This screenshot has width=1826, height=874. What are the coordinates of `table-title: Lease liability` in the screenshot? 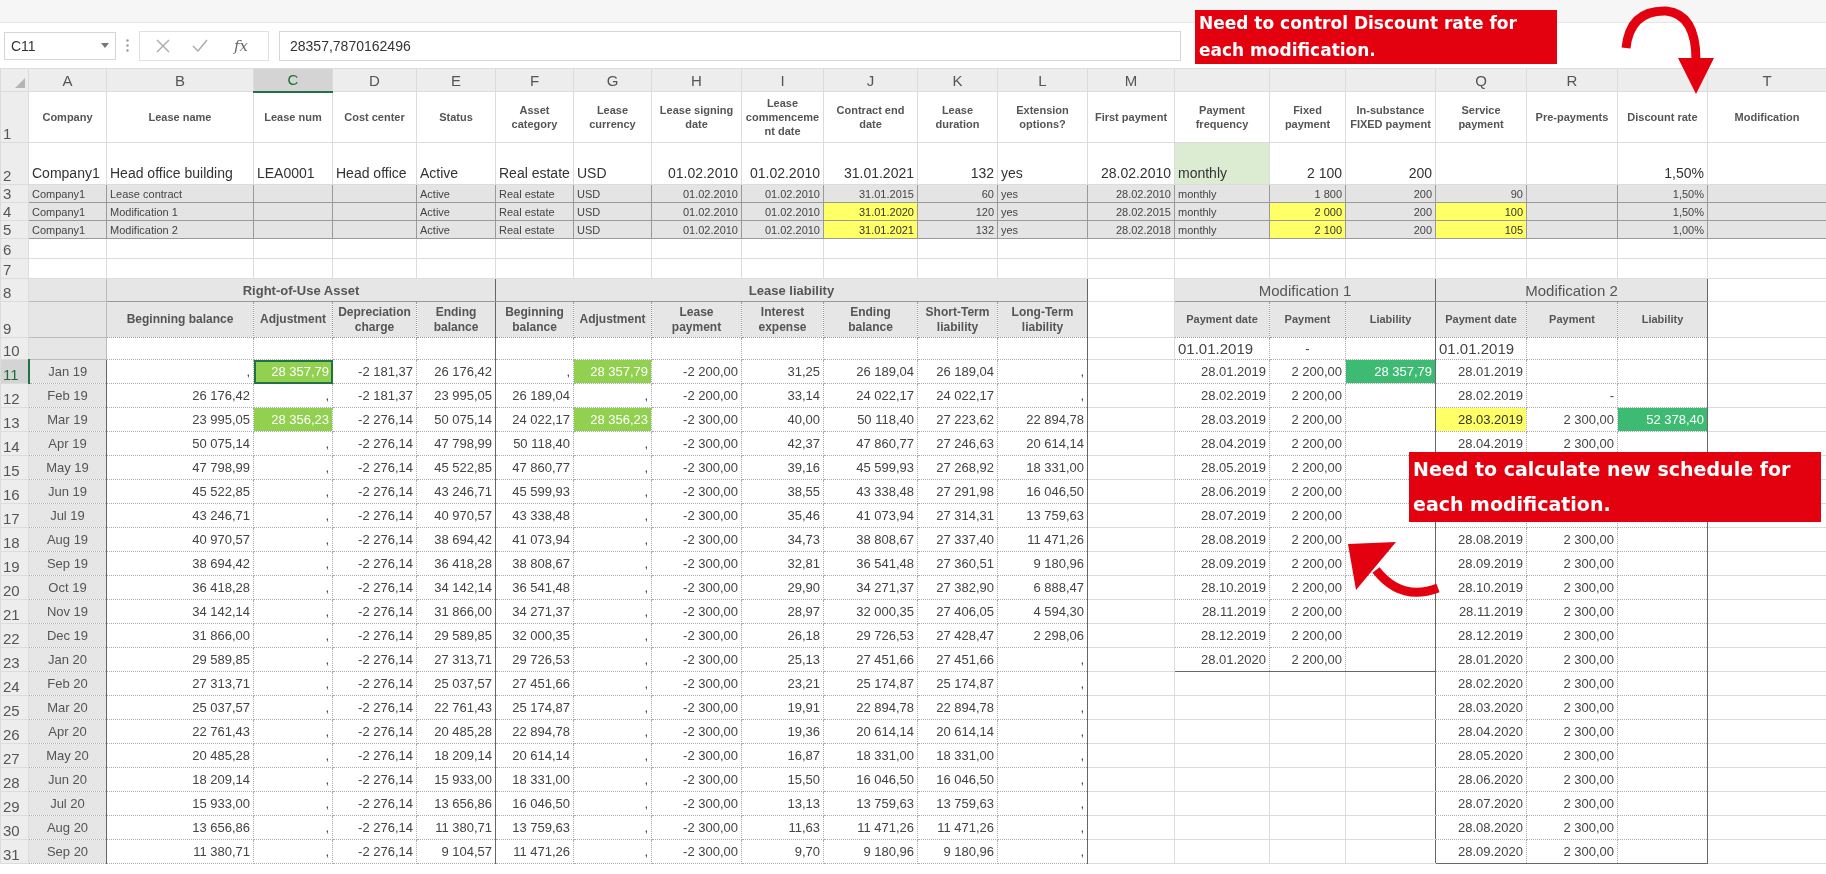 It's located at (791, 290).